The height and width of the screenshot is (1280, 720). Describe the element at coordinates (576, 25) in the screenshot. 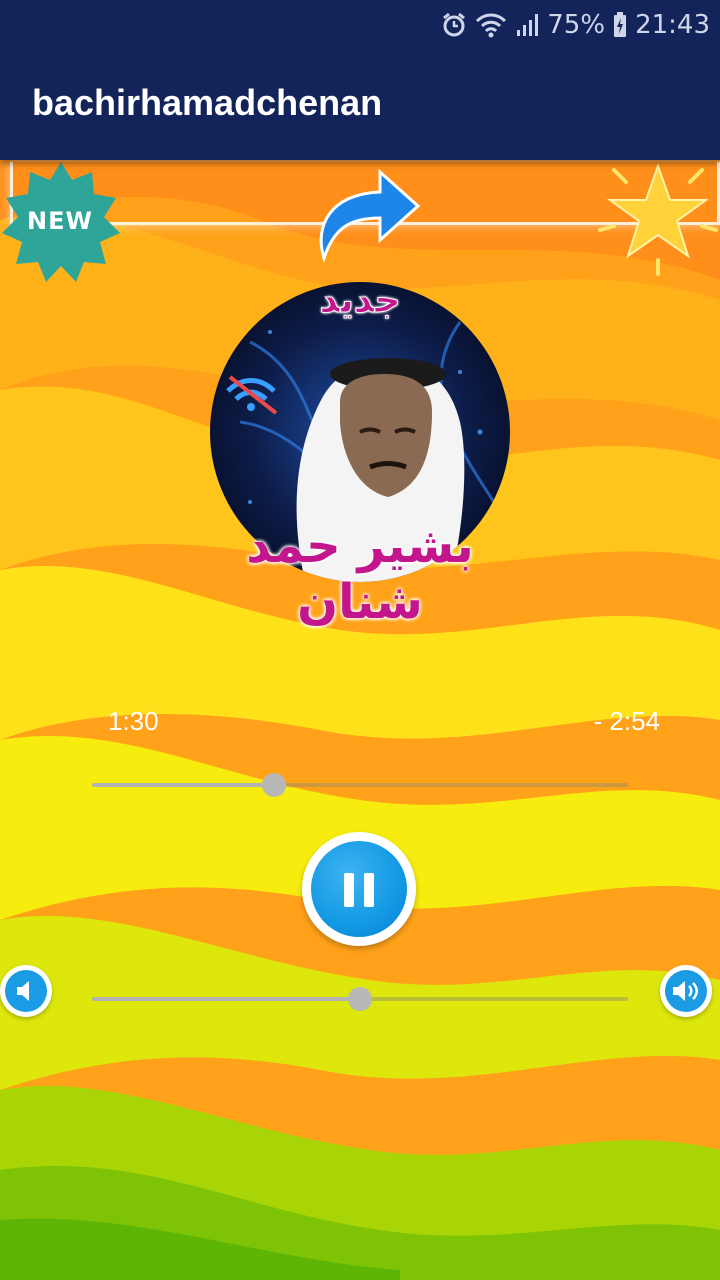

I see `battery-percent: 75%` at that location.